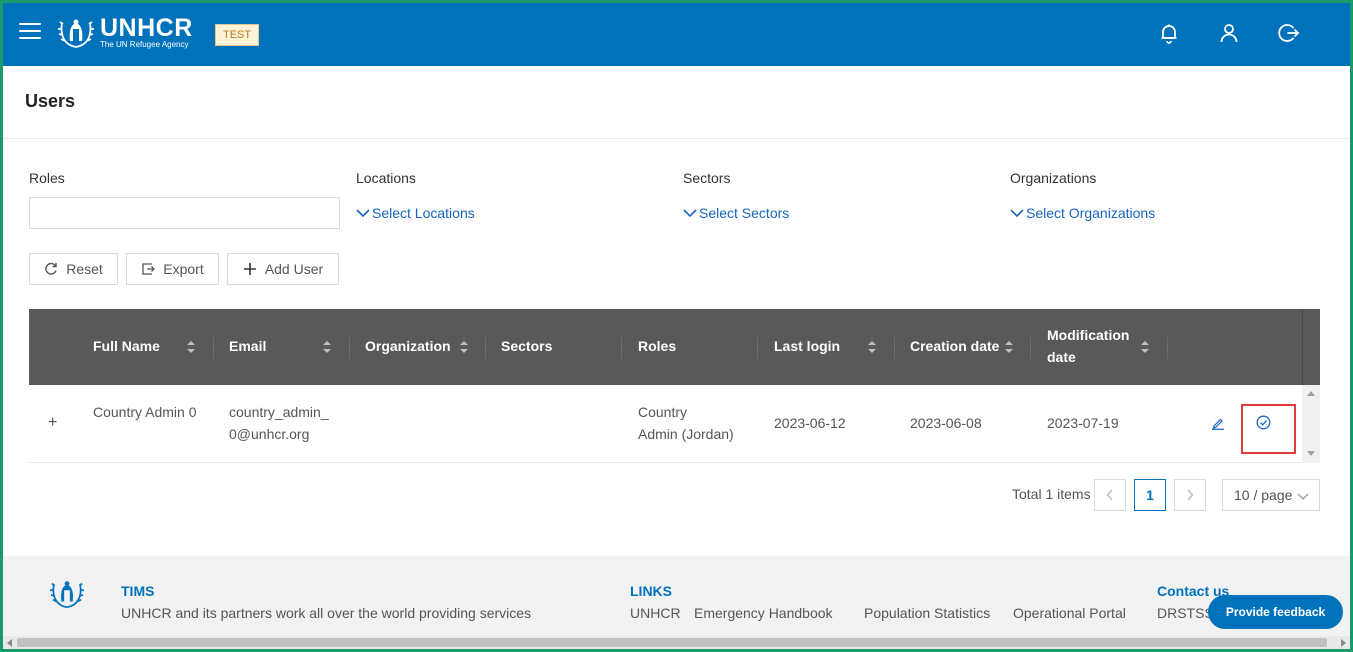 This screenshot has width=1353, height=652. I want to click on chevron-right-icon, so click(1190, 495).